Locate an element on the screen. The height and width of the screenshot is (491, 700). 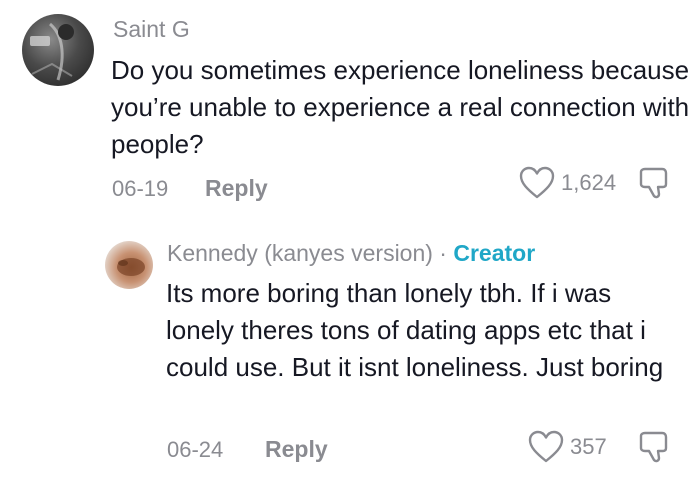
comment-dislike-button is located at coordinates (656, 185).